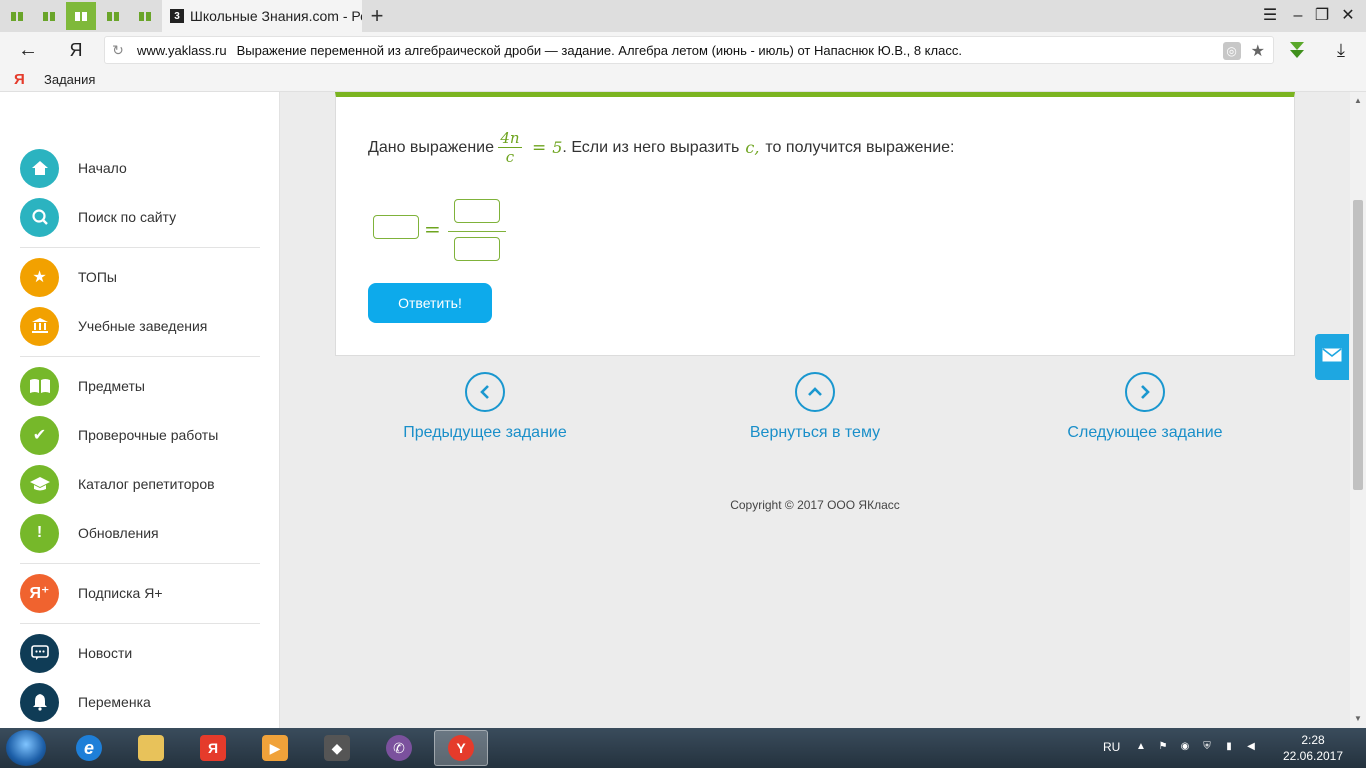 This screenshot has height=768, width=1366. I want to click on search-icon, so click(39, 217).